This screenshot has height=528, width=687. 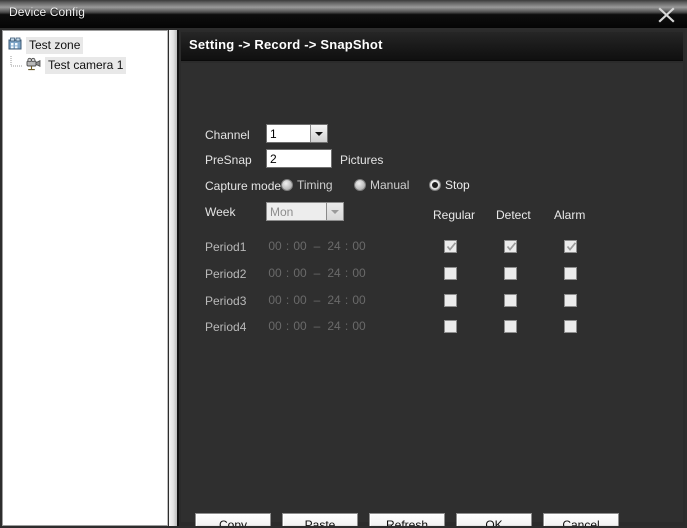 I want to click on capture-mode-label: Capture mode, so click(x=243, y=186).